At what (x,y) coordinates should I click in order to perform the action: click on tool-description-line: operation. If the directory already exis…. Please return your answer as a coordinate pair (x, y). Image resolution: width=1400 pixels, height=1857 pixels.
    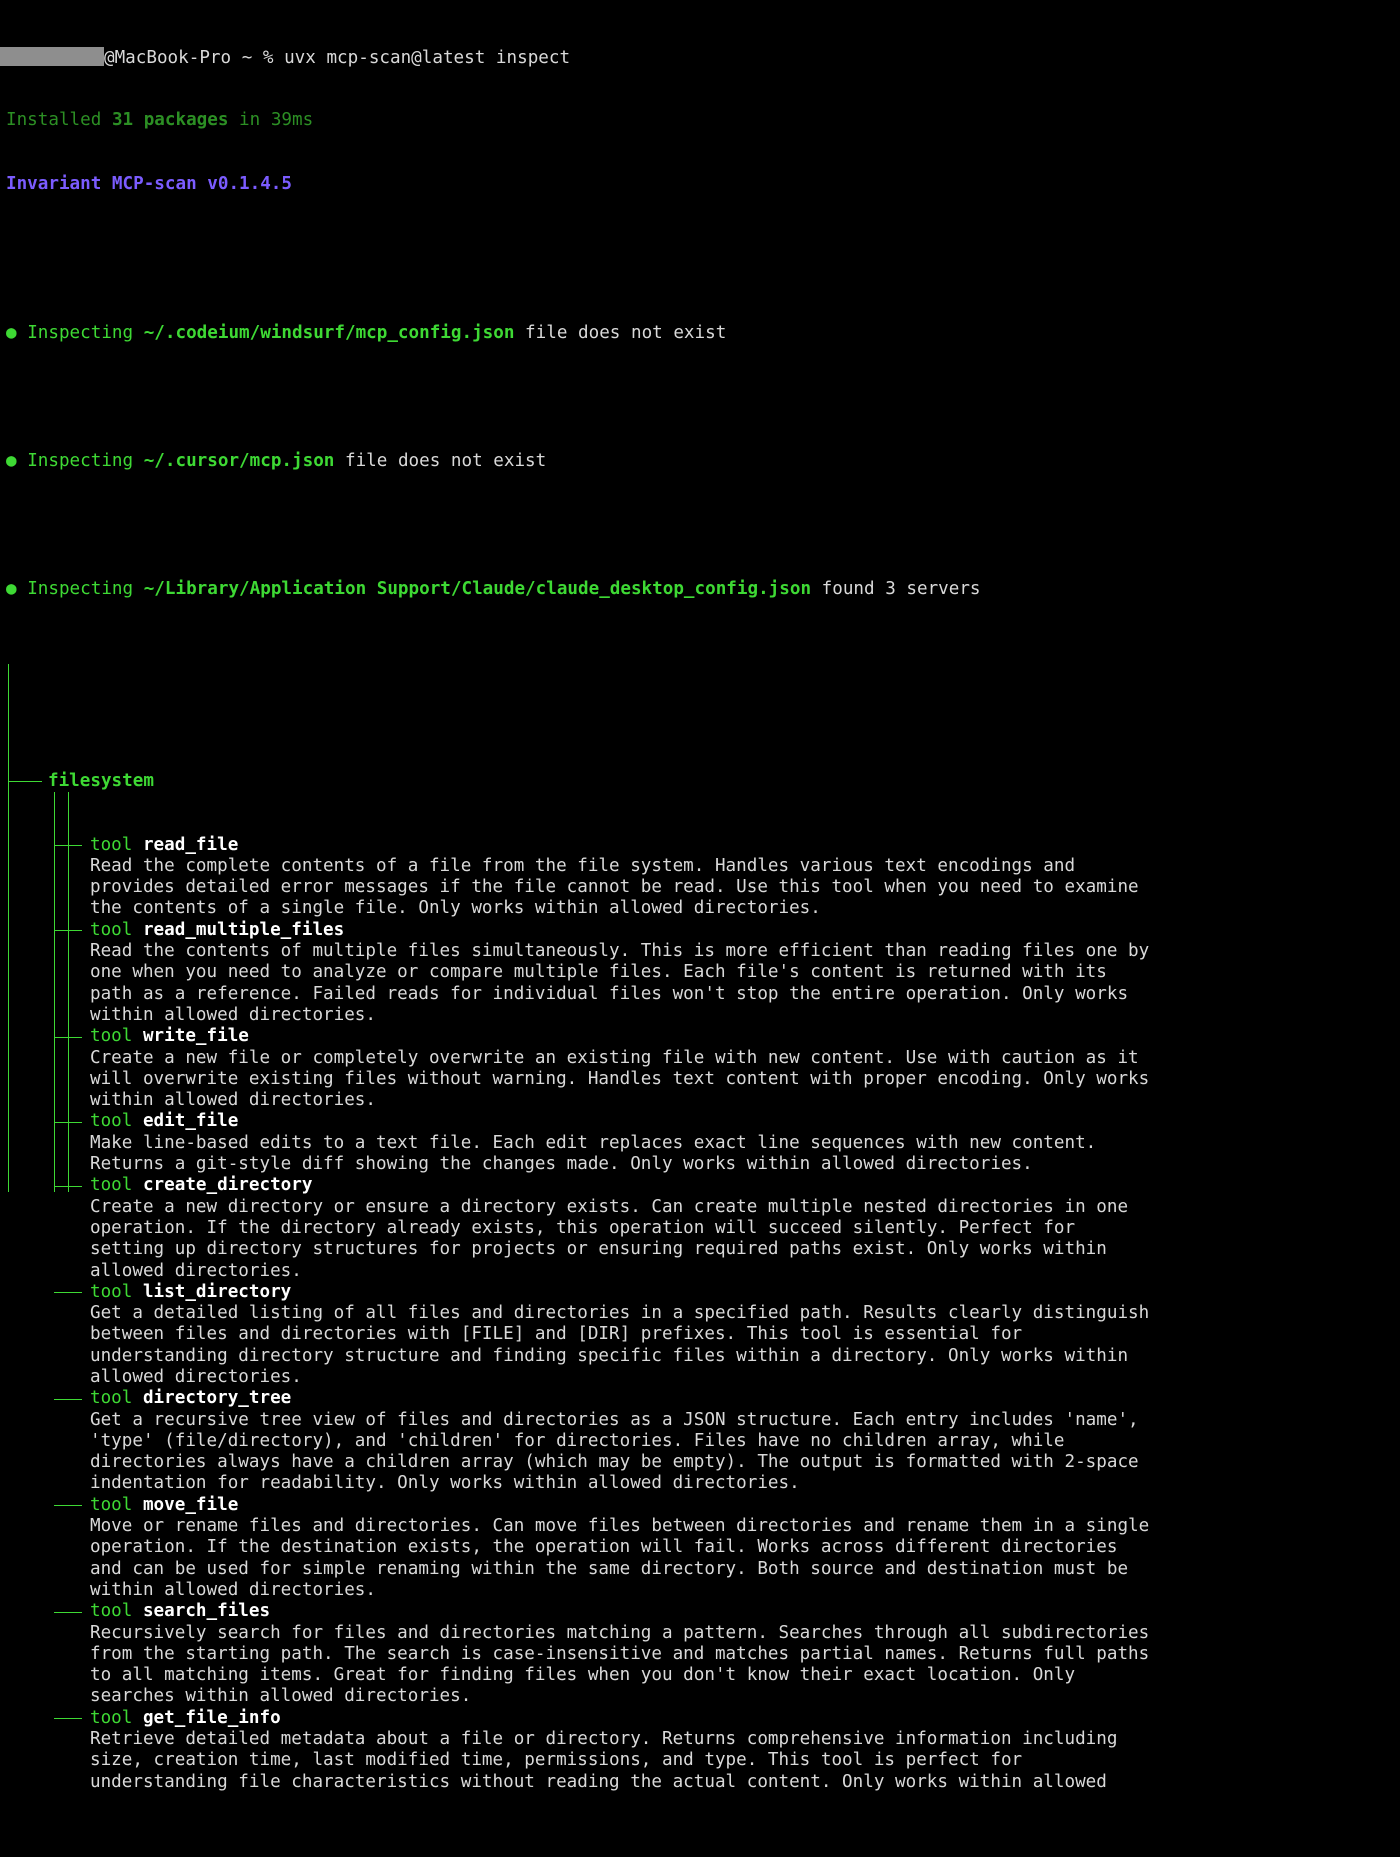
    Looking at the image, I should click on (583, 1227).